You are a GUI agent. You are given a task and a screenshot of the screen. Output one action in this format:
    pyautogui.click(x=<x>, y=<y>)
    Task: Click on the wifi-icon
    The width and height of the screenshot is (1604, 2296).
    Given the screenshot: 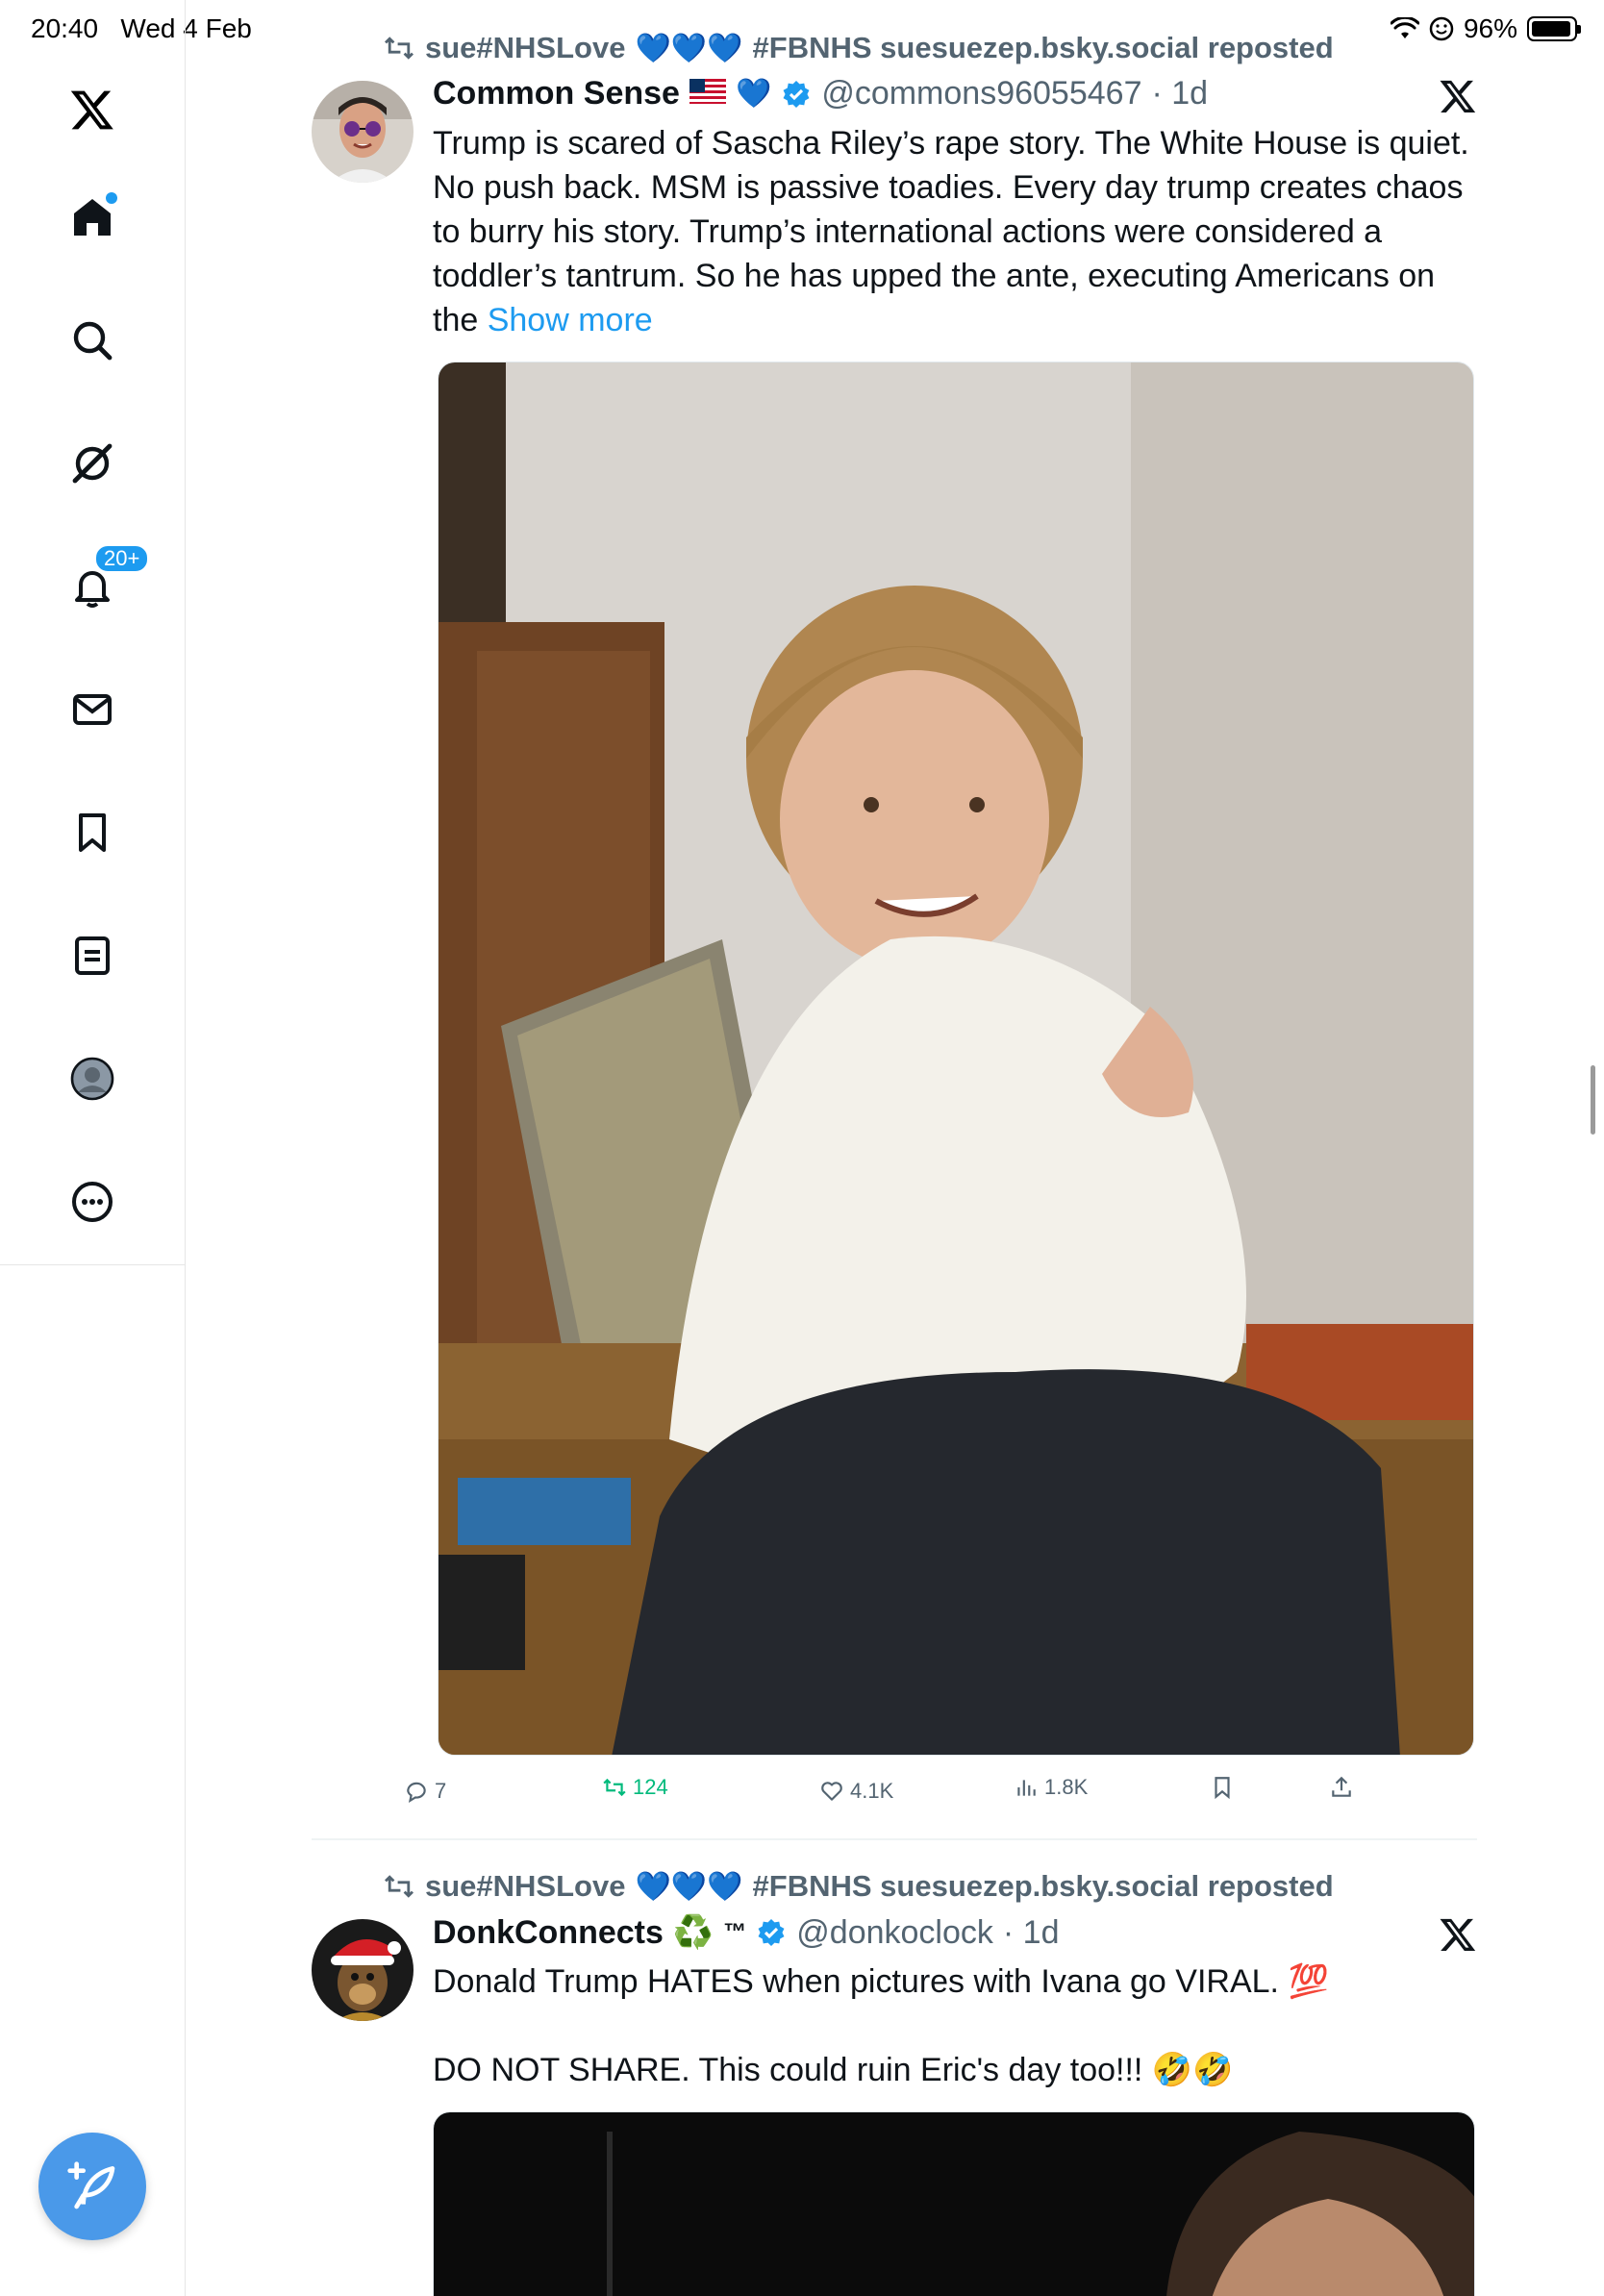 What is the action you would take?
    pyautogui.click(x=1404, y=27)
    